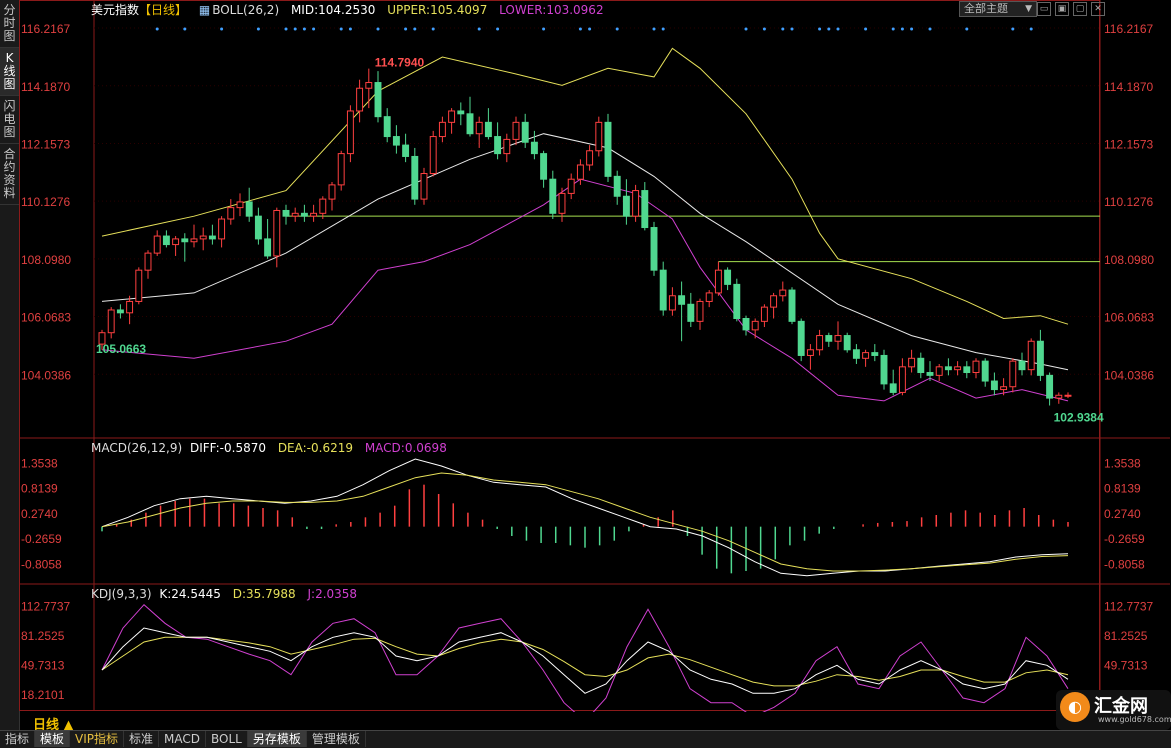  I want to click on tab-save-template: 另存模板, so click(277, 739).